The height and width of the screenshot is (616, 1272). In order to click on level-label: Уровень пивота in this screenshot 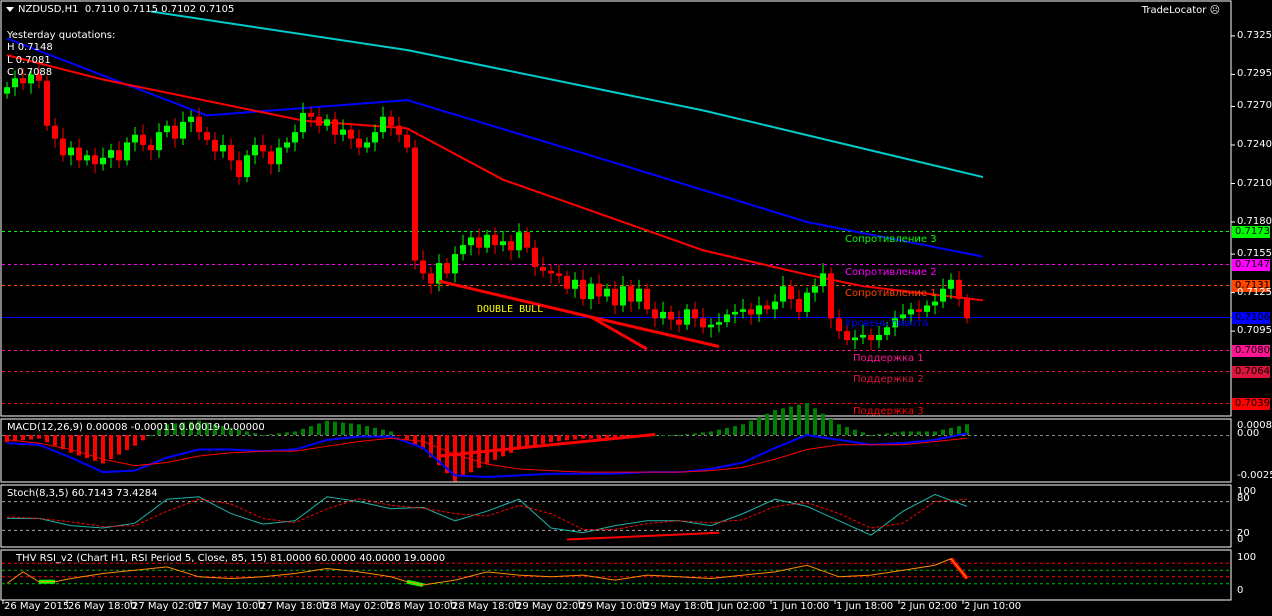, I will do `click(887, 323)`.